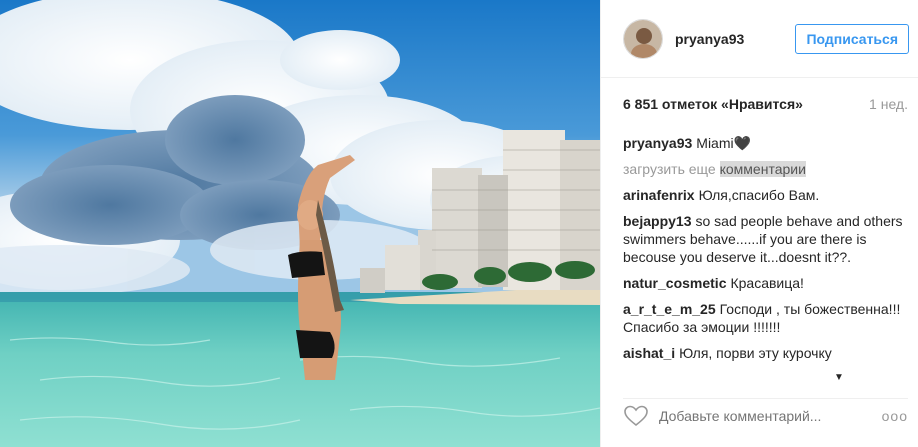  Describe the element at coordinates (636, 416) in the screenshot. I see `heart-outline-icon` at that location.